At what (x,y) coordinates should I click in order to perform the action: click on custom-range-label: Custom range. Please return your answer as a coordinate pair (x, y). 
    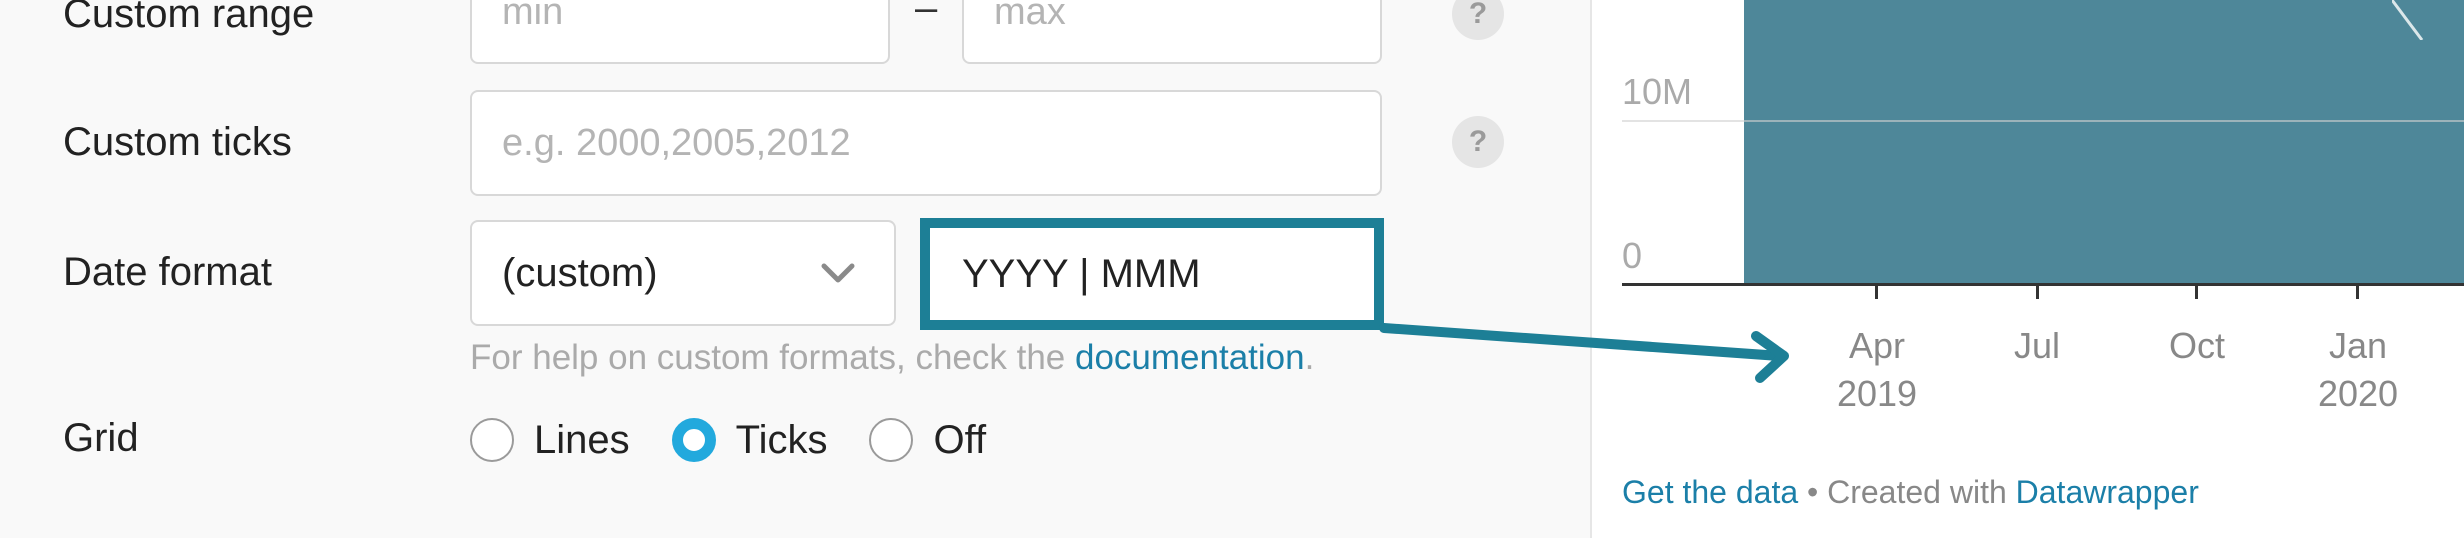
    Looking at the image, I should click on (189, 18).